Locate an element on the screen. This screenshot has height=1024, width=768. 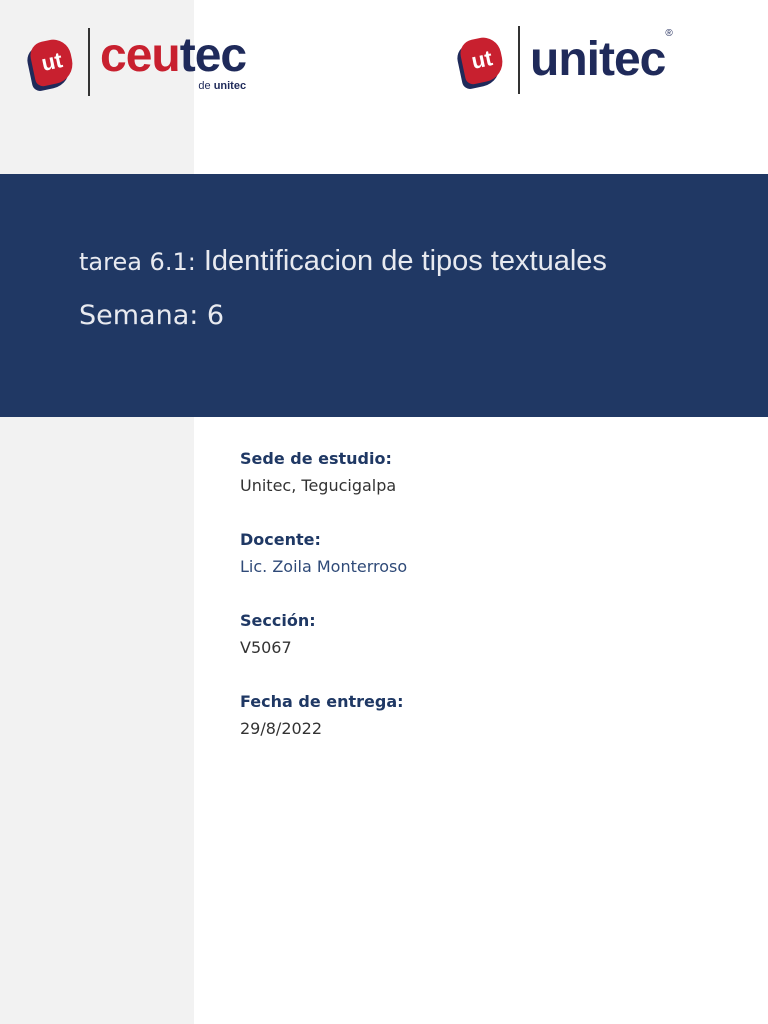
week-label: Semana: 6 is located at coordinates (152, 315).